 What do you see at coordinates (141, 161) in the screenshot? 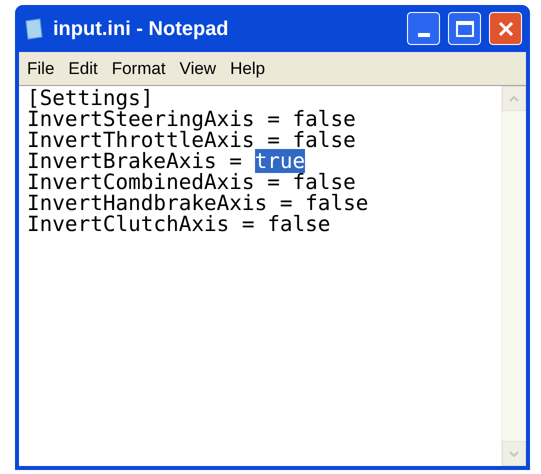
I see `setting-key: InvertBrakeAxis =` at bounding box center [141, 161].